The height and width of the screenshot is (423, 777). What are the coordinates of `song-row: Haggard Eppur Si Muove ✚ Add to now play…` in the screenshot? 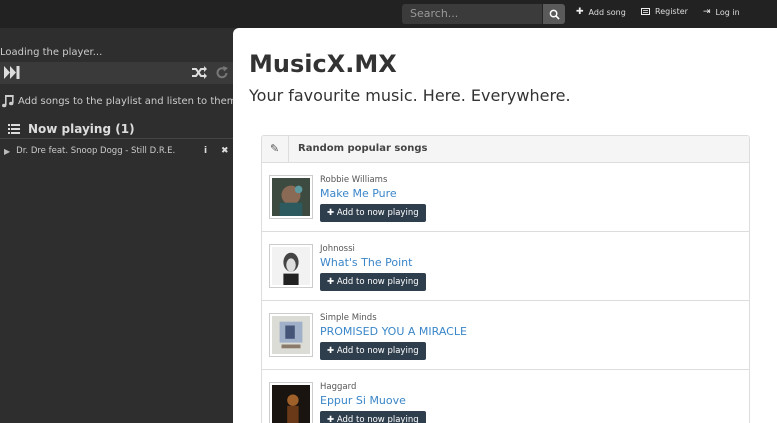 It's located at (505, 396).